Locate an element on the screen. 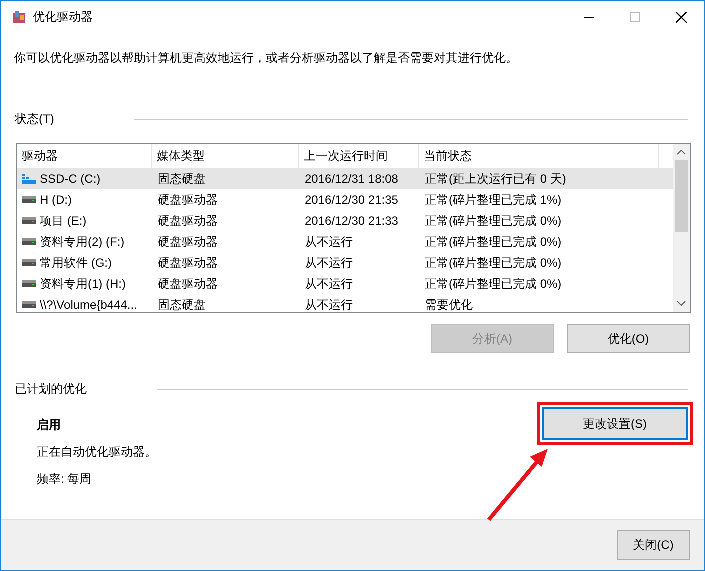  change-settings-button: 更改设置(S) is located at coordinates (615, 423).